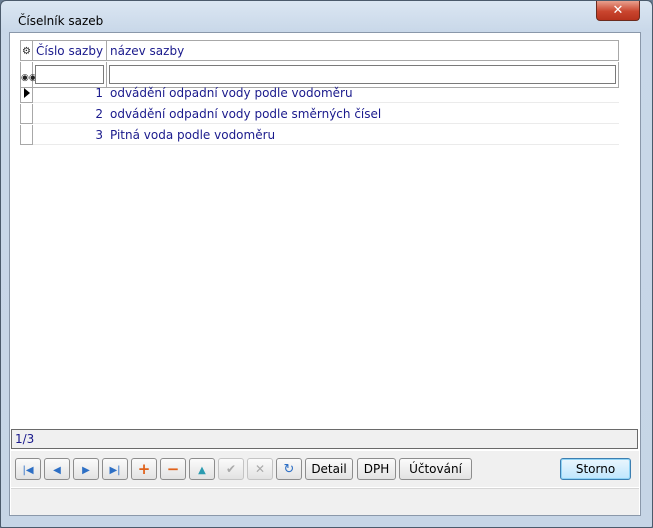  I want to click on storno-button: Storno, so click(595, 469).